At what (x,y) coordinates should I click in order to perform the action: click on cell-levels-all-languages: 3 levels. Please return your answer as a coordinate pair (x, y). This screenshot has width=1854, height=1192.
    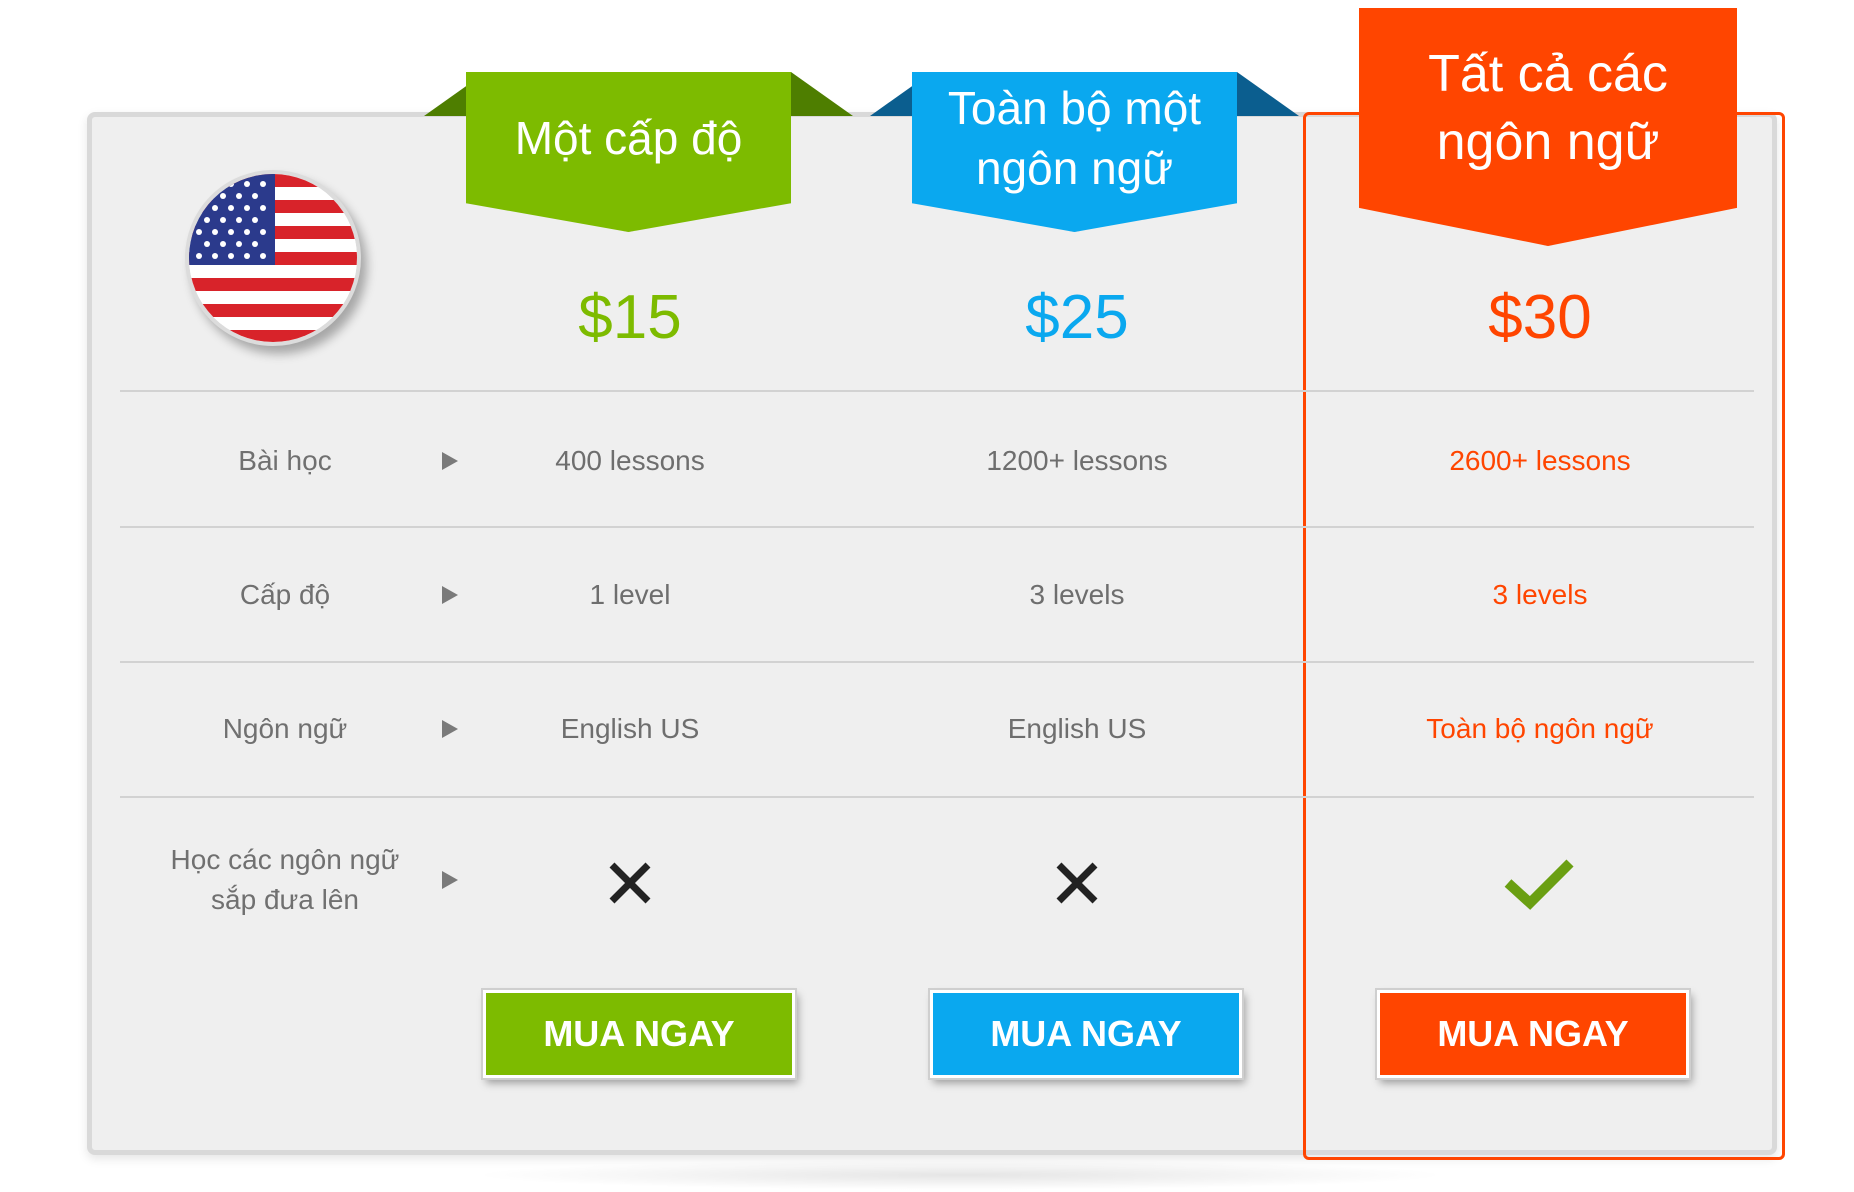
    Looking at the image, I should click on (1540, 594).